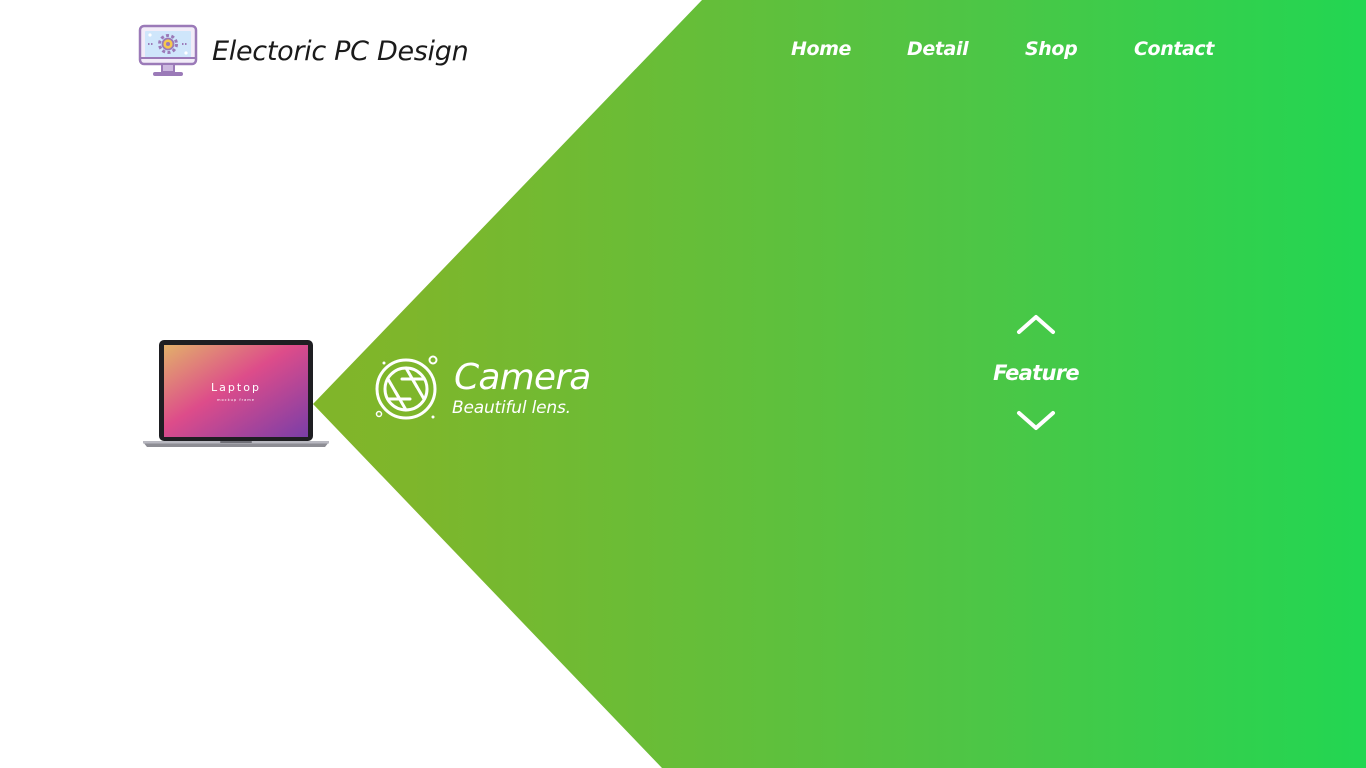 This screenshot has height=768, width=1366. I want to click on feature-slider: Feature, so click(1036, 372).